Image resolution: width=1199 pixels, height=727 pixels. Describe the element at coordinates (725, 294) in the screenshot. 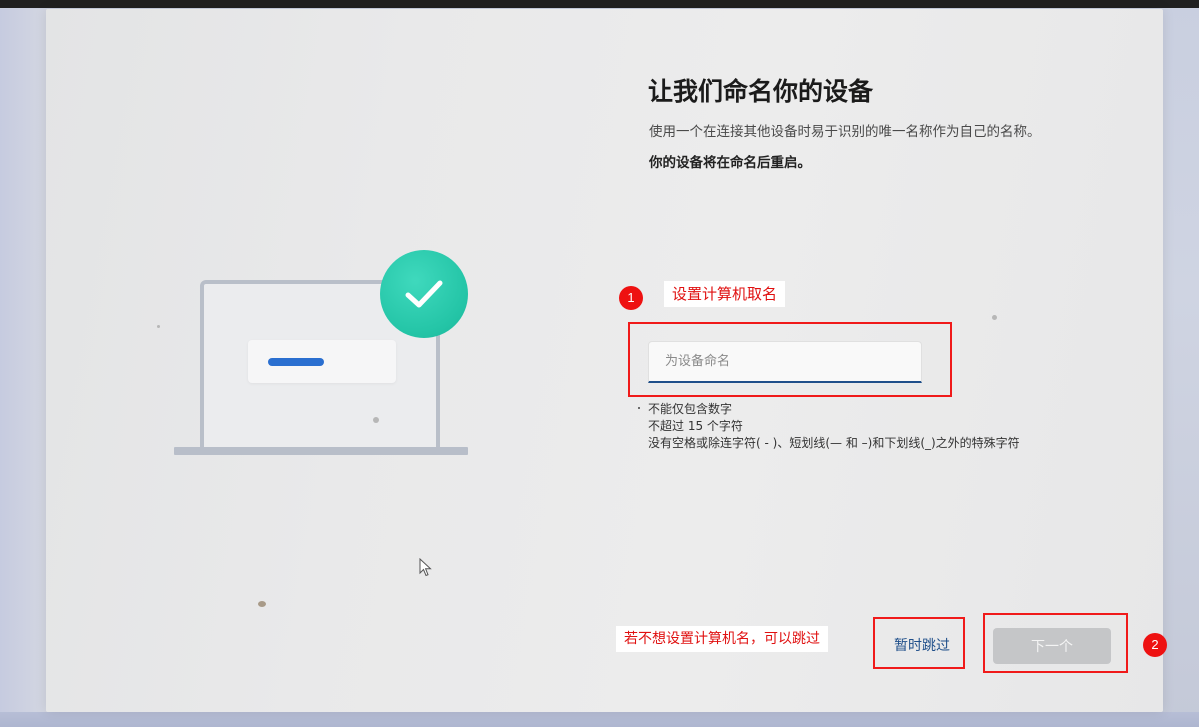

I see `step-1-label: 设置计算机取名` at that location.